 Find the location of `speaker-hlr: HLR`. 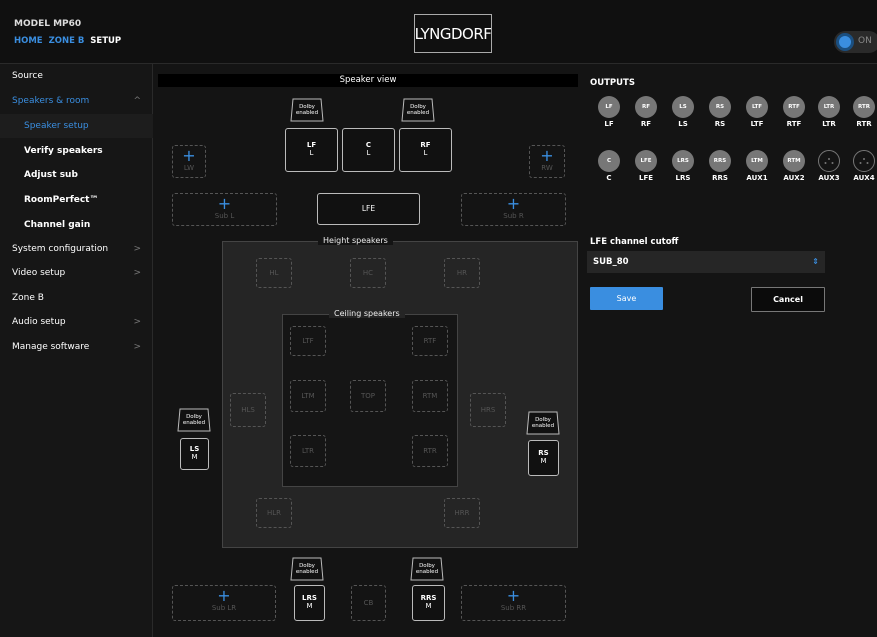

speaker-hlr: HLR is located at coordinates (274, 513).